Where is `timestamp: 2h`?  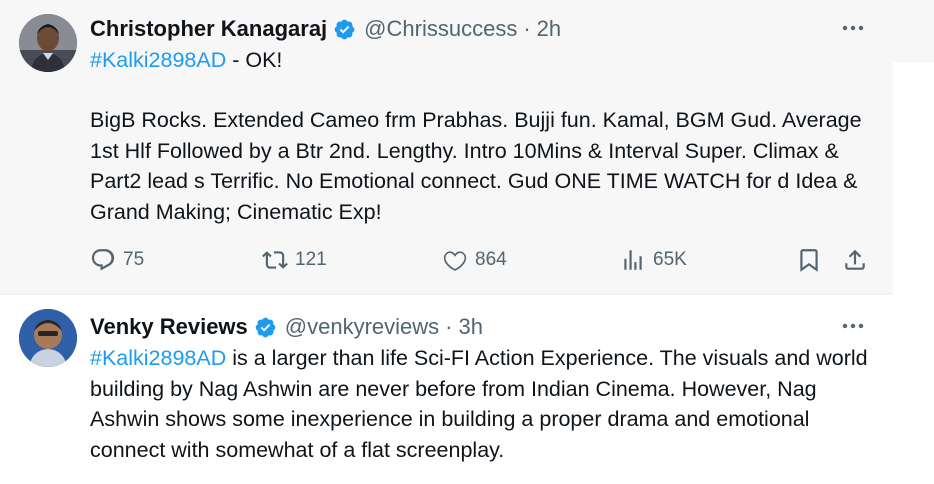 timestamp: 2h is located at coordinates (549, 29).